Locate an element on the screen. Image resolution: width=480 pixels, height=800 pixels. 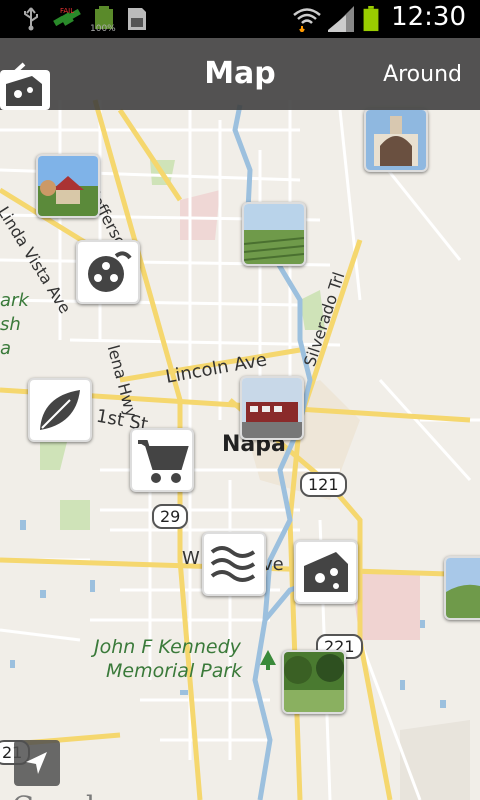
my-location-button is located at coordinates (37, 763).